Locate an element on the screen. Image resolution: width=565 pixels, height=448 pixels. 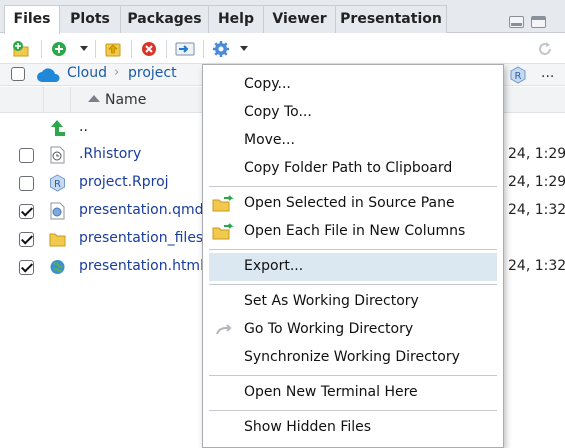
goto-arrow-icon is located at coordinates (224, 329).